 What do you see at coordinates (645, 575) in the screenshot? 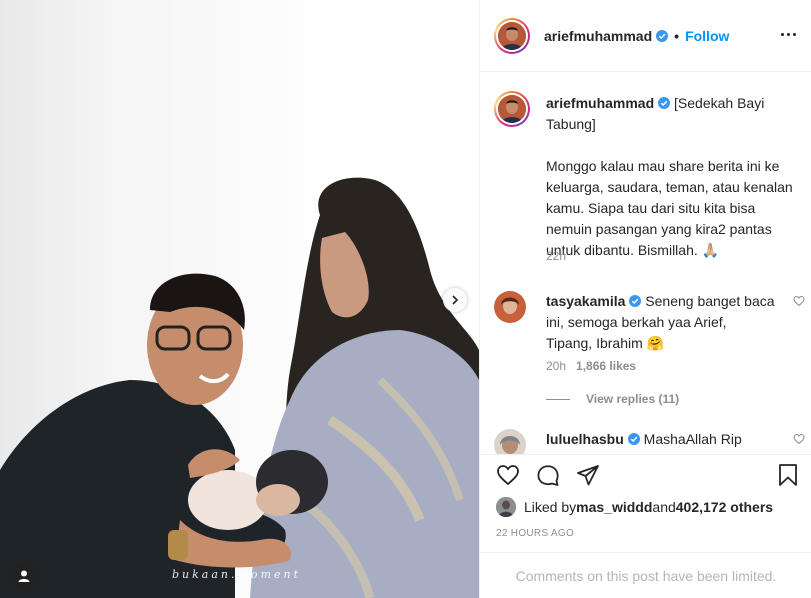
I see `comments-limited-notice: Comments on this post have been limited.` at bounding box center [645, 575].